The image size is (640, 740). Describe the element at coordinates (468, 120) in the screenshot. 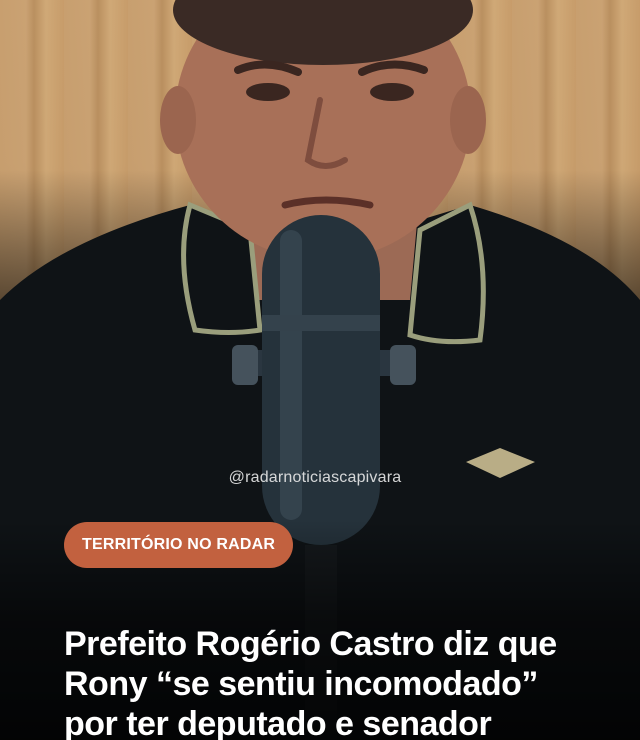

I see `right-ear` at that location.